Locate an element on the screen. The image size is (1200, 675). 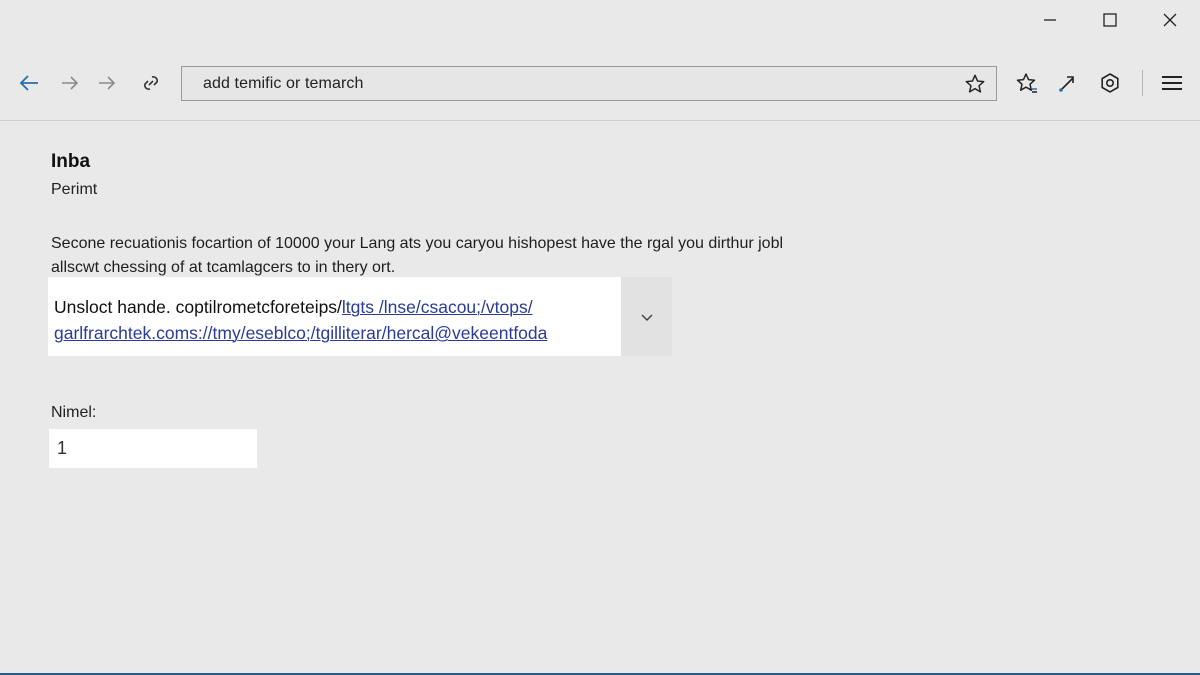
close-icon is located at coordinates (1170, 20).